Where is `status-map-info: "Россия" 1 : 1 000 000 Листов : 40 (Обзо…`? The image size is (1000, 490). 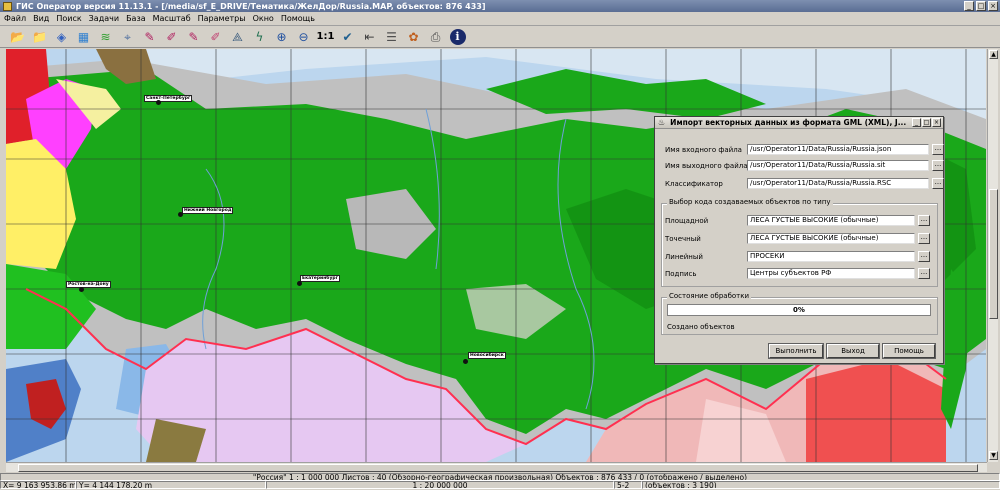 status-map-info: "Россия" 1 : 1 000 000 Листов : 40 (Обзо… is located at coordinates (500, 477).